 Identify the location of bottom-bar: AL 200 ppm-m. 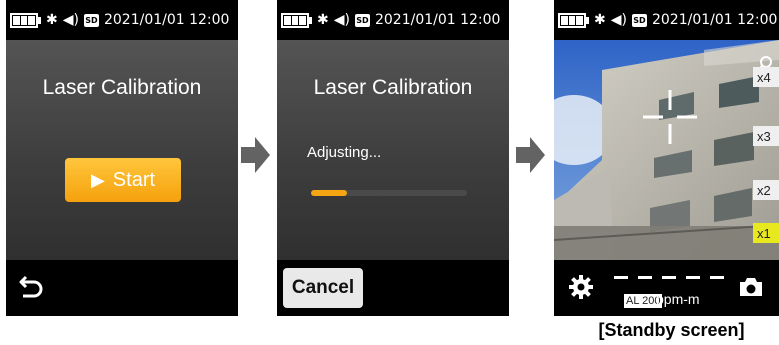
(666, 288).